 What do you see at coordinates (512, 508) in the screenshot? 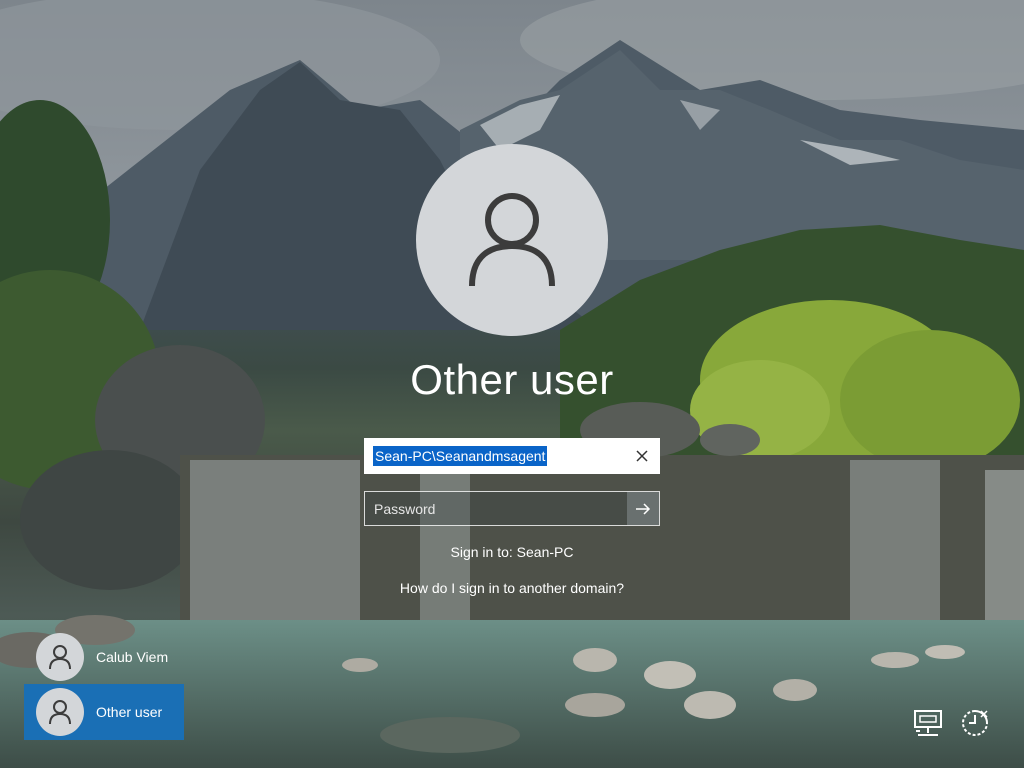
I see `password-field: Password` at bounding box center [512, 508].